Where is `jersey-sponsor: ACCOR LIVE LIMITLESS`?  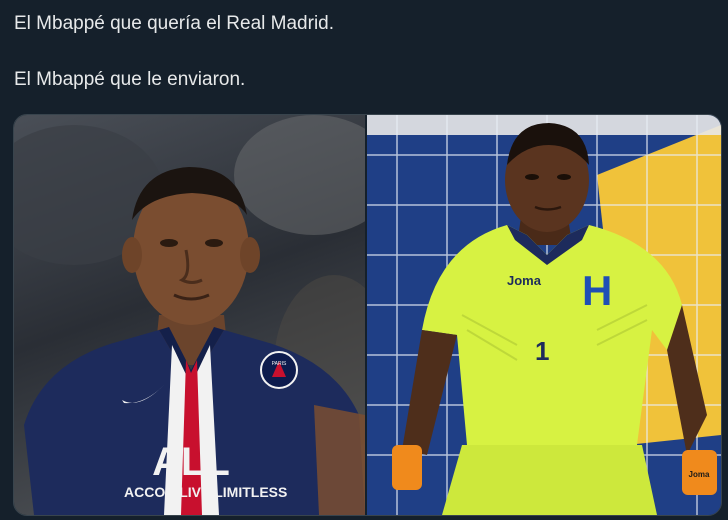 jersey-sponsor: ACCOR LIVE LIMITLESS is located at coordinates (205, 492).